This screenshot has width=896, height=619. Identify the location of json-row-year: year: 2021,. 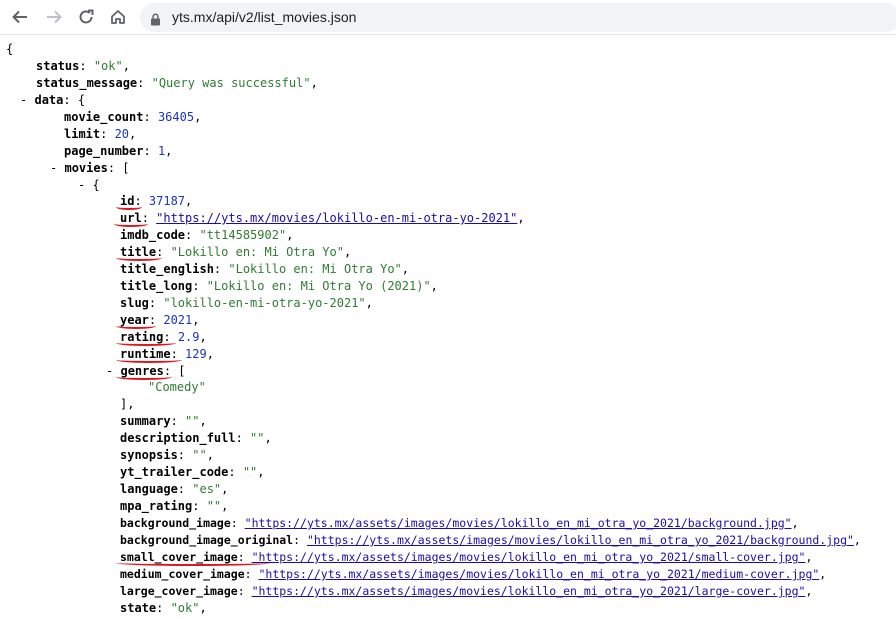
(160, 320).